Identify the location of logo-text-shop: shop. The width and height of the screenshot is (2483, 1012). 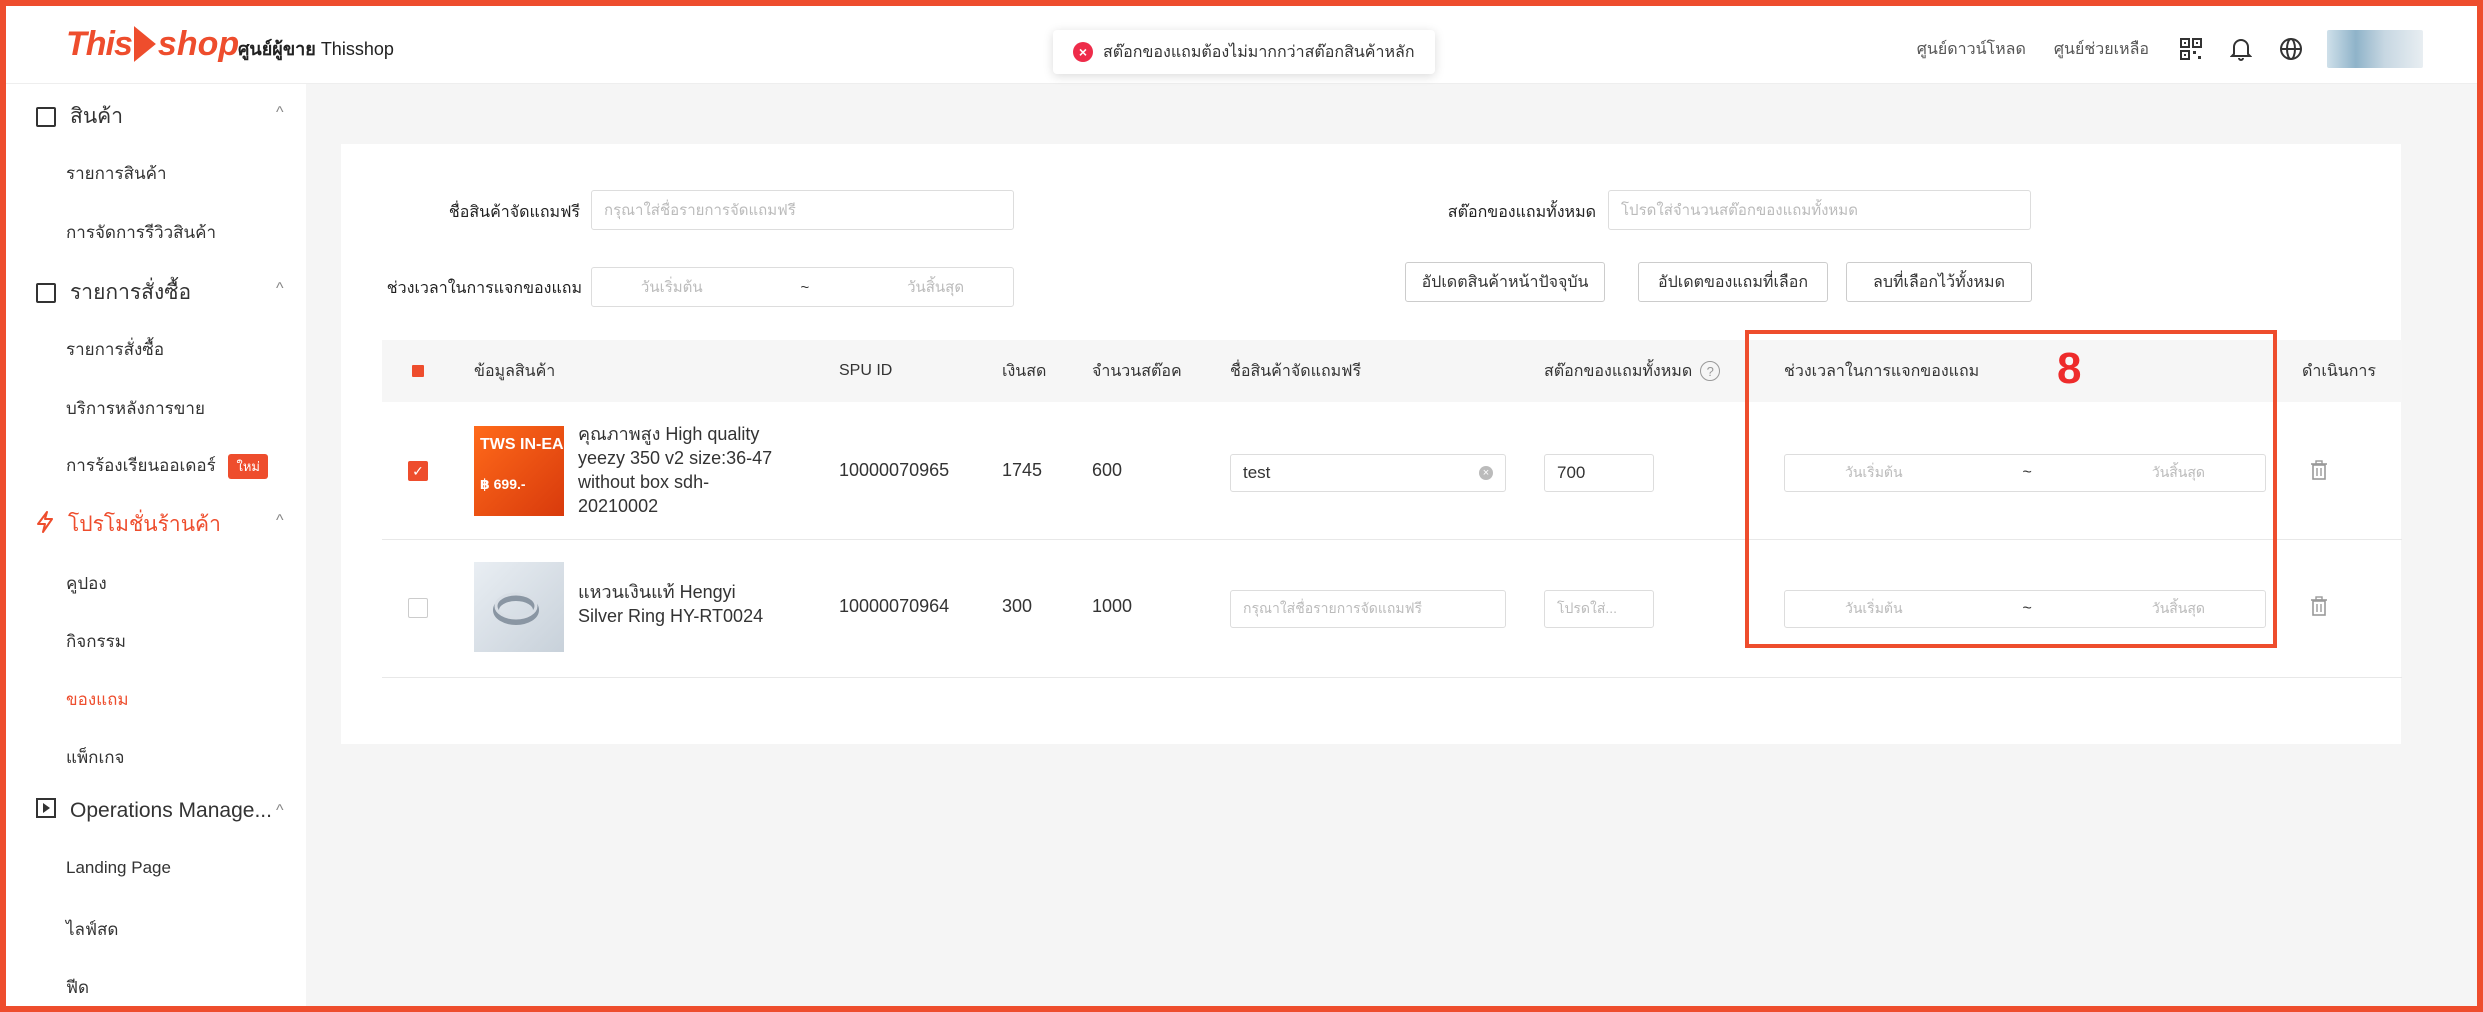
(198, 43).